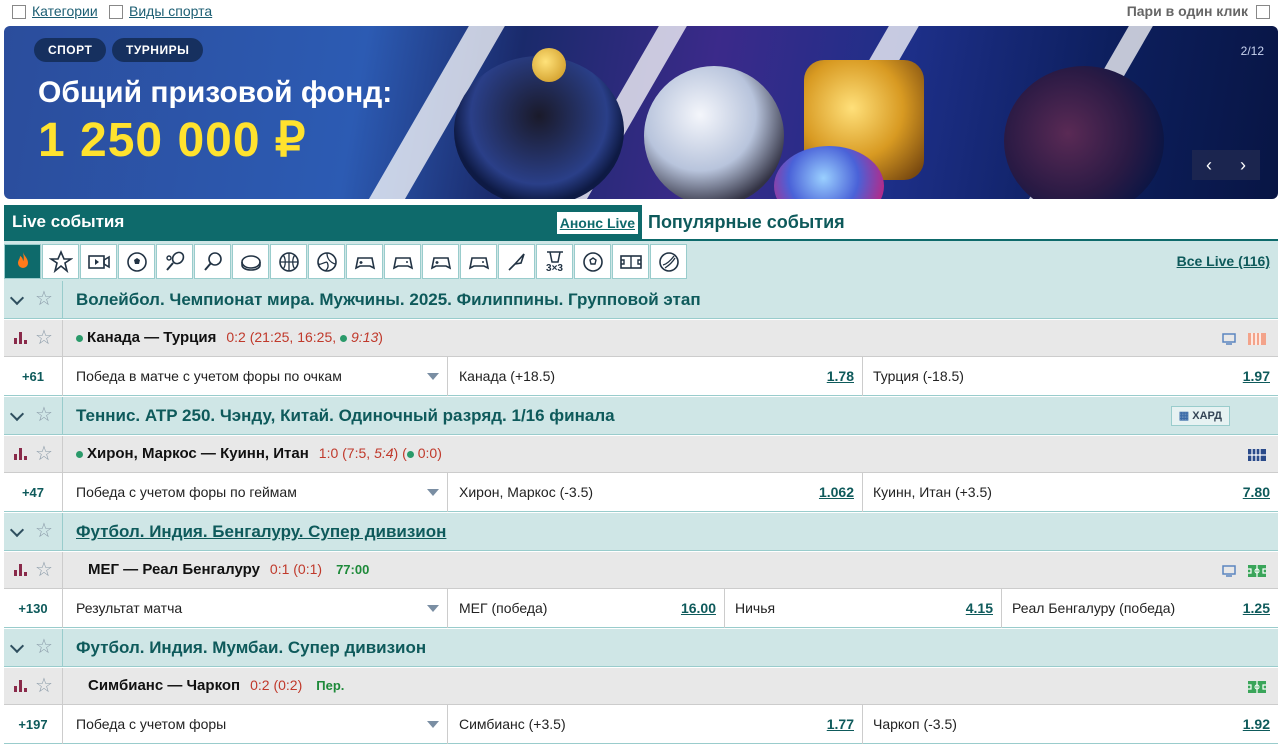 The image size is (1278, 748). I want to click on hockey-icon, so click(250, 261).